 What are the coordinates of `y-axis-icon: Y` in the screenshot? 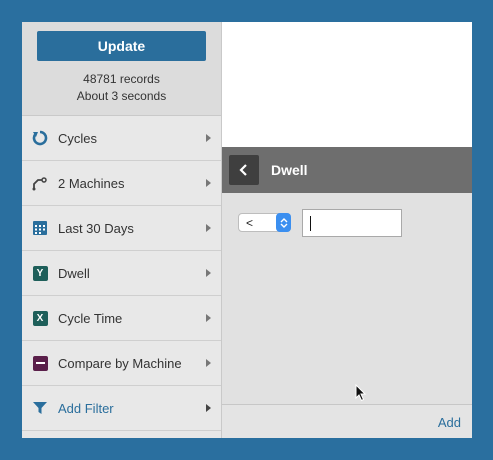 It's located at (40, 273).